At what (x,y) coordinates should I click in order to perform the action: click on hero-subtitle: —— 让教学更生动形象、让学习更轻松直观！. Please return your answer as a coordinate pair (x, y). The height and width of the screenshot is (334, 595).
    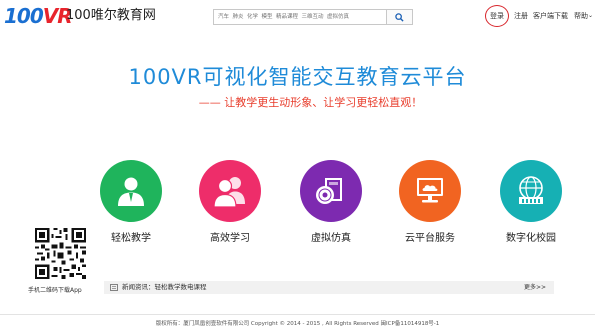
    Looking at the image, I should click on (310, 102).